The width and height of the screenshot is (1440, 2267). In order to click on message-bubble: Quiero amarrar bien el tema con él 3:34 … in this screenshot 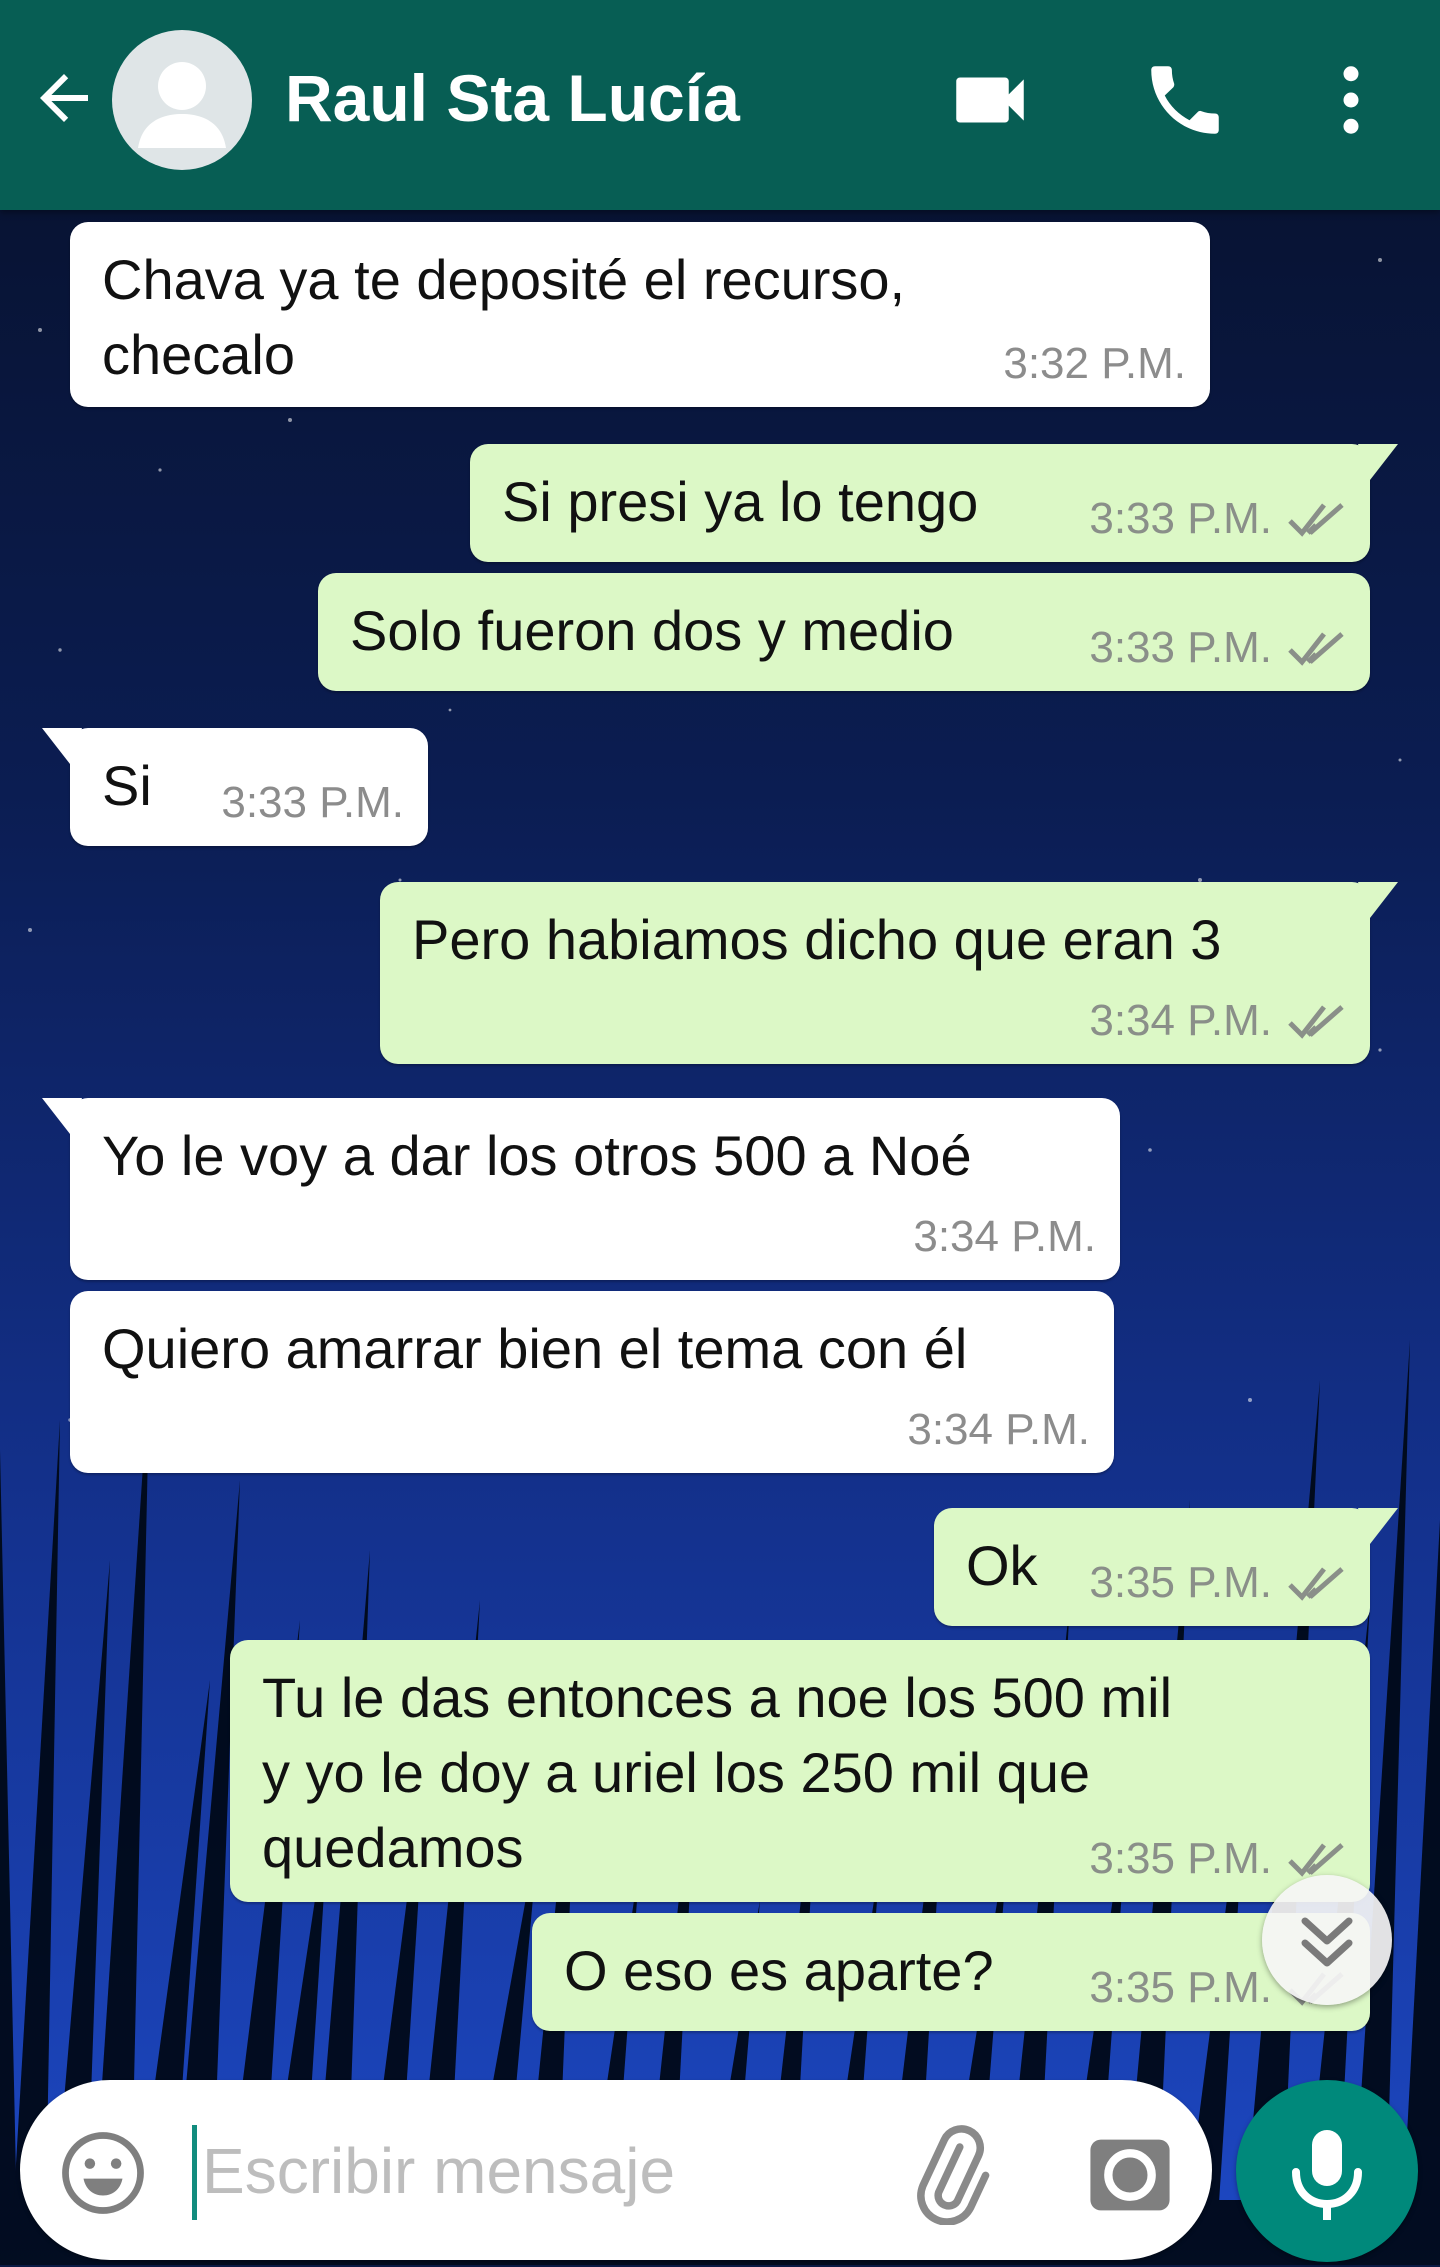, I will do `click(592, 1382)`.